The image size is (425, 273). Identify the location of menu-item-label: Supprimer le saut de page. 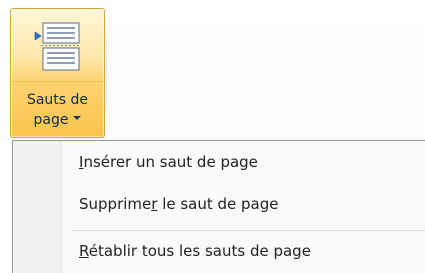
(179, 204).